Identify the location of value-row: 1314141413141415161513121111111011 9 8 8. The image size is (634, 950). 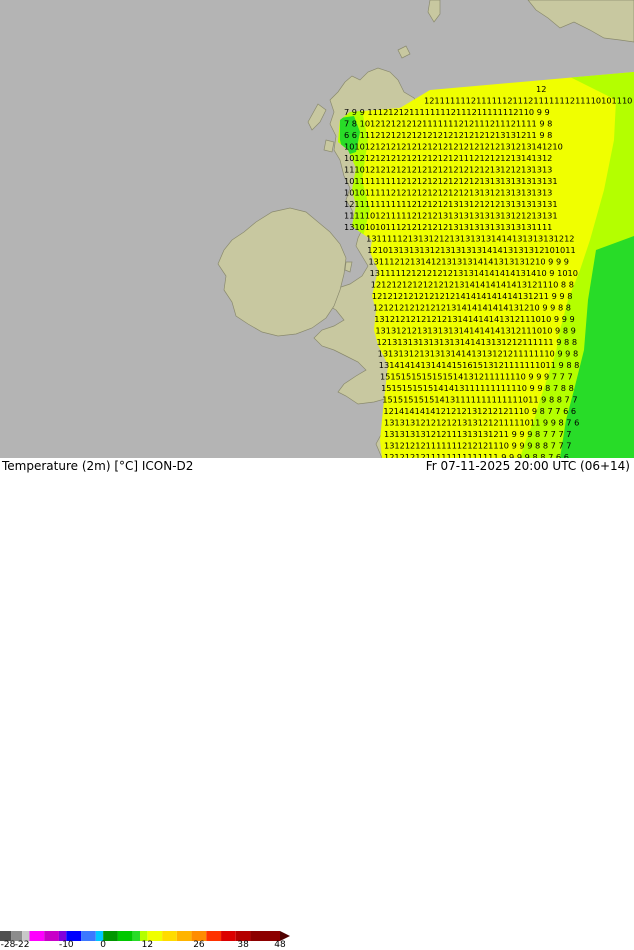
(479, 365).